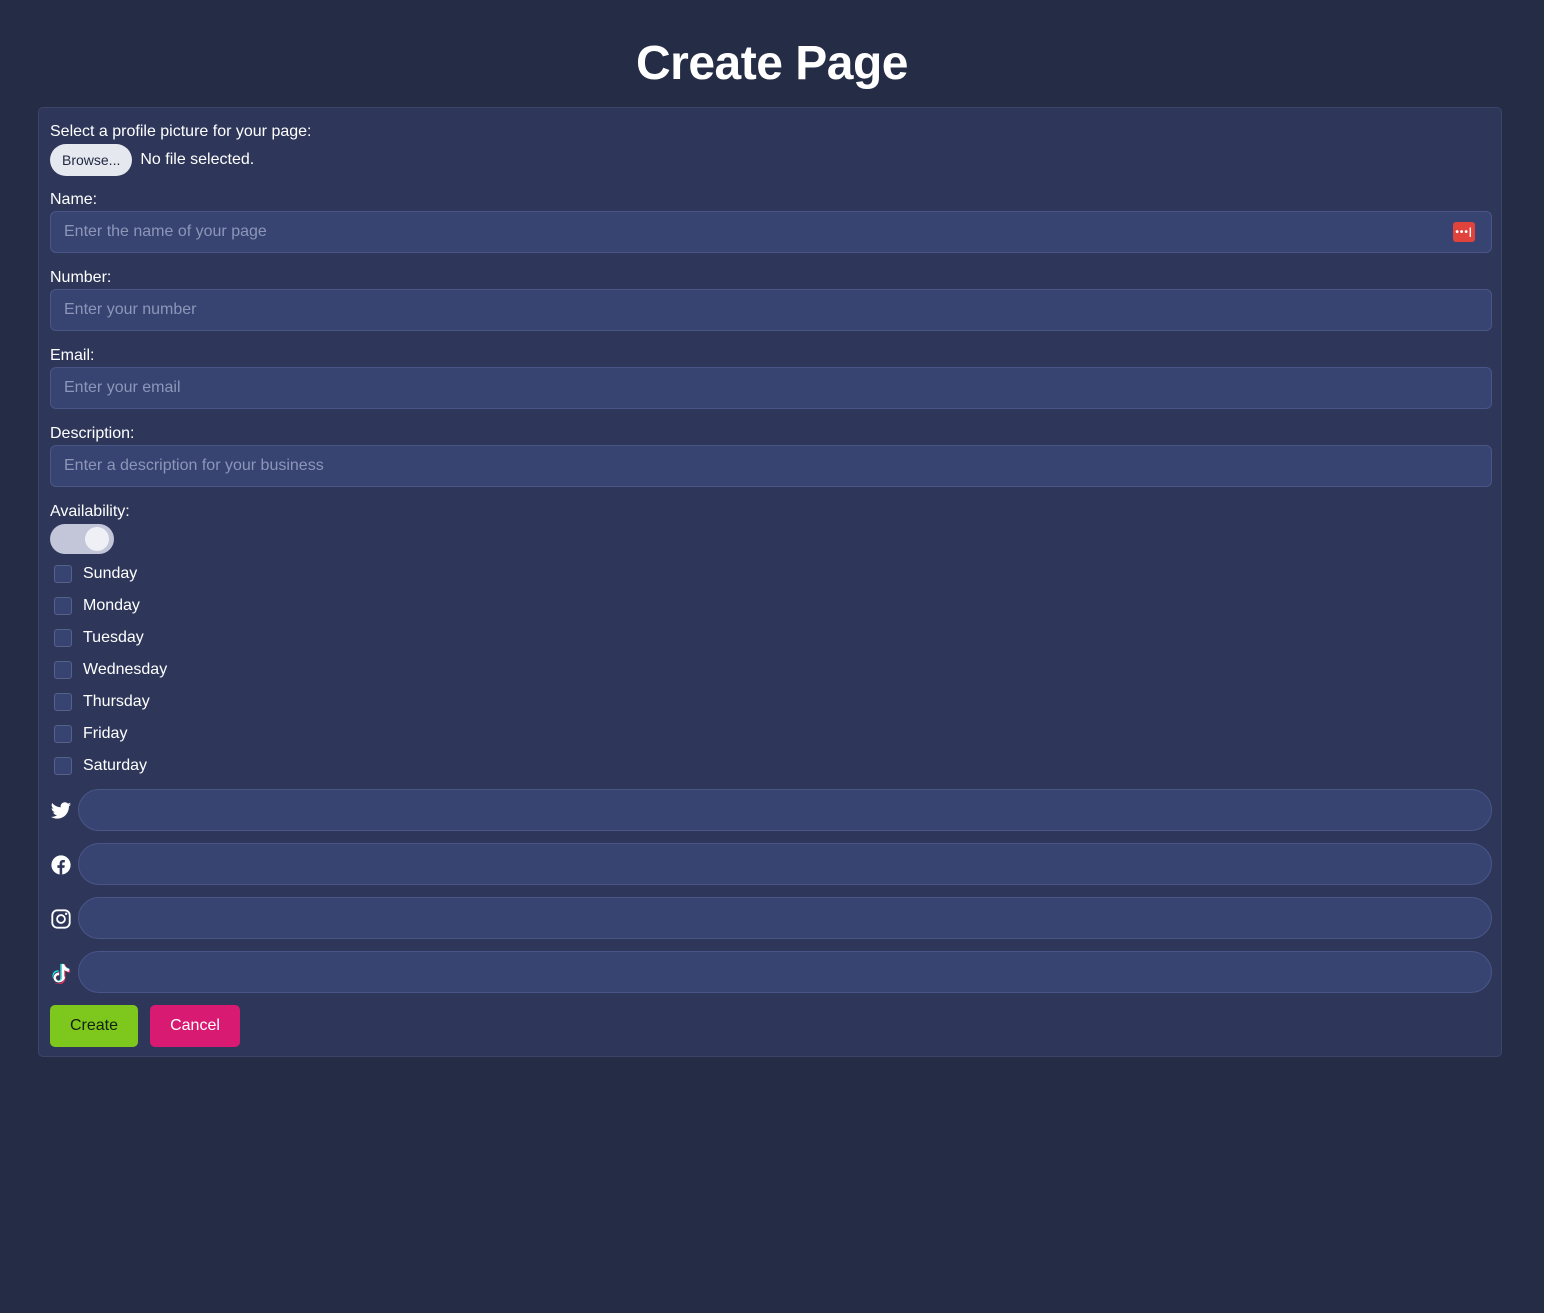  What do you see at coordinates (63, 606) in the screenshot?
I see `monday-checkbox` at bounding box center [63, 606].